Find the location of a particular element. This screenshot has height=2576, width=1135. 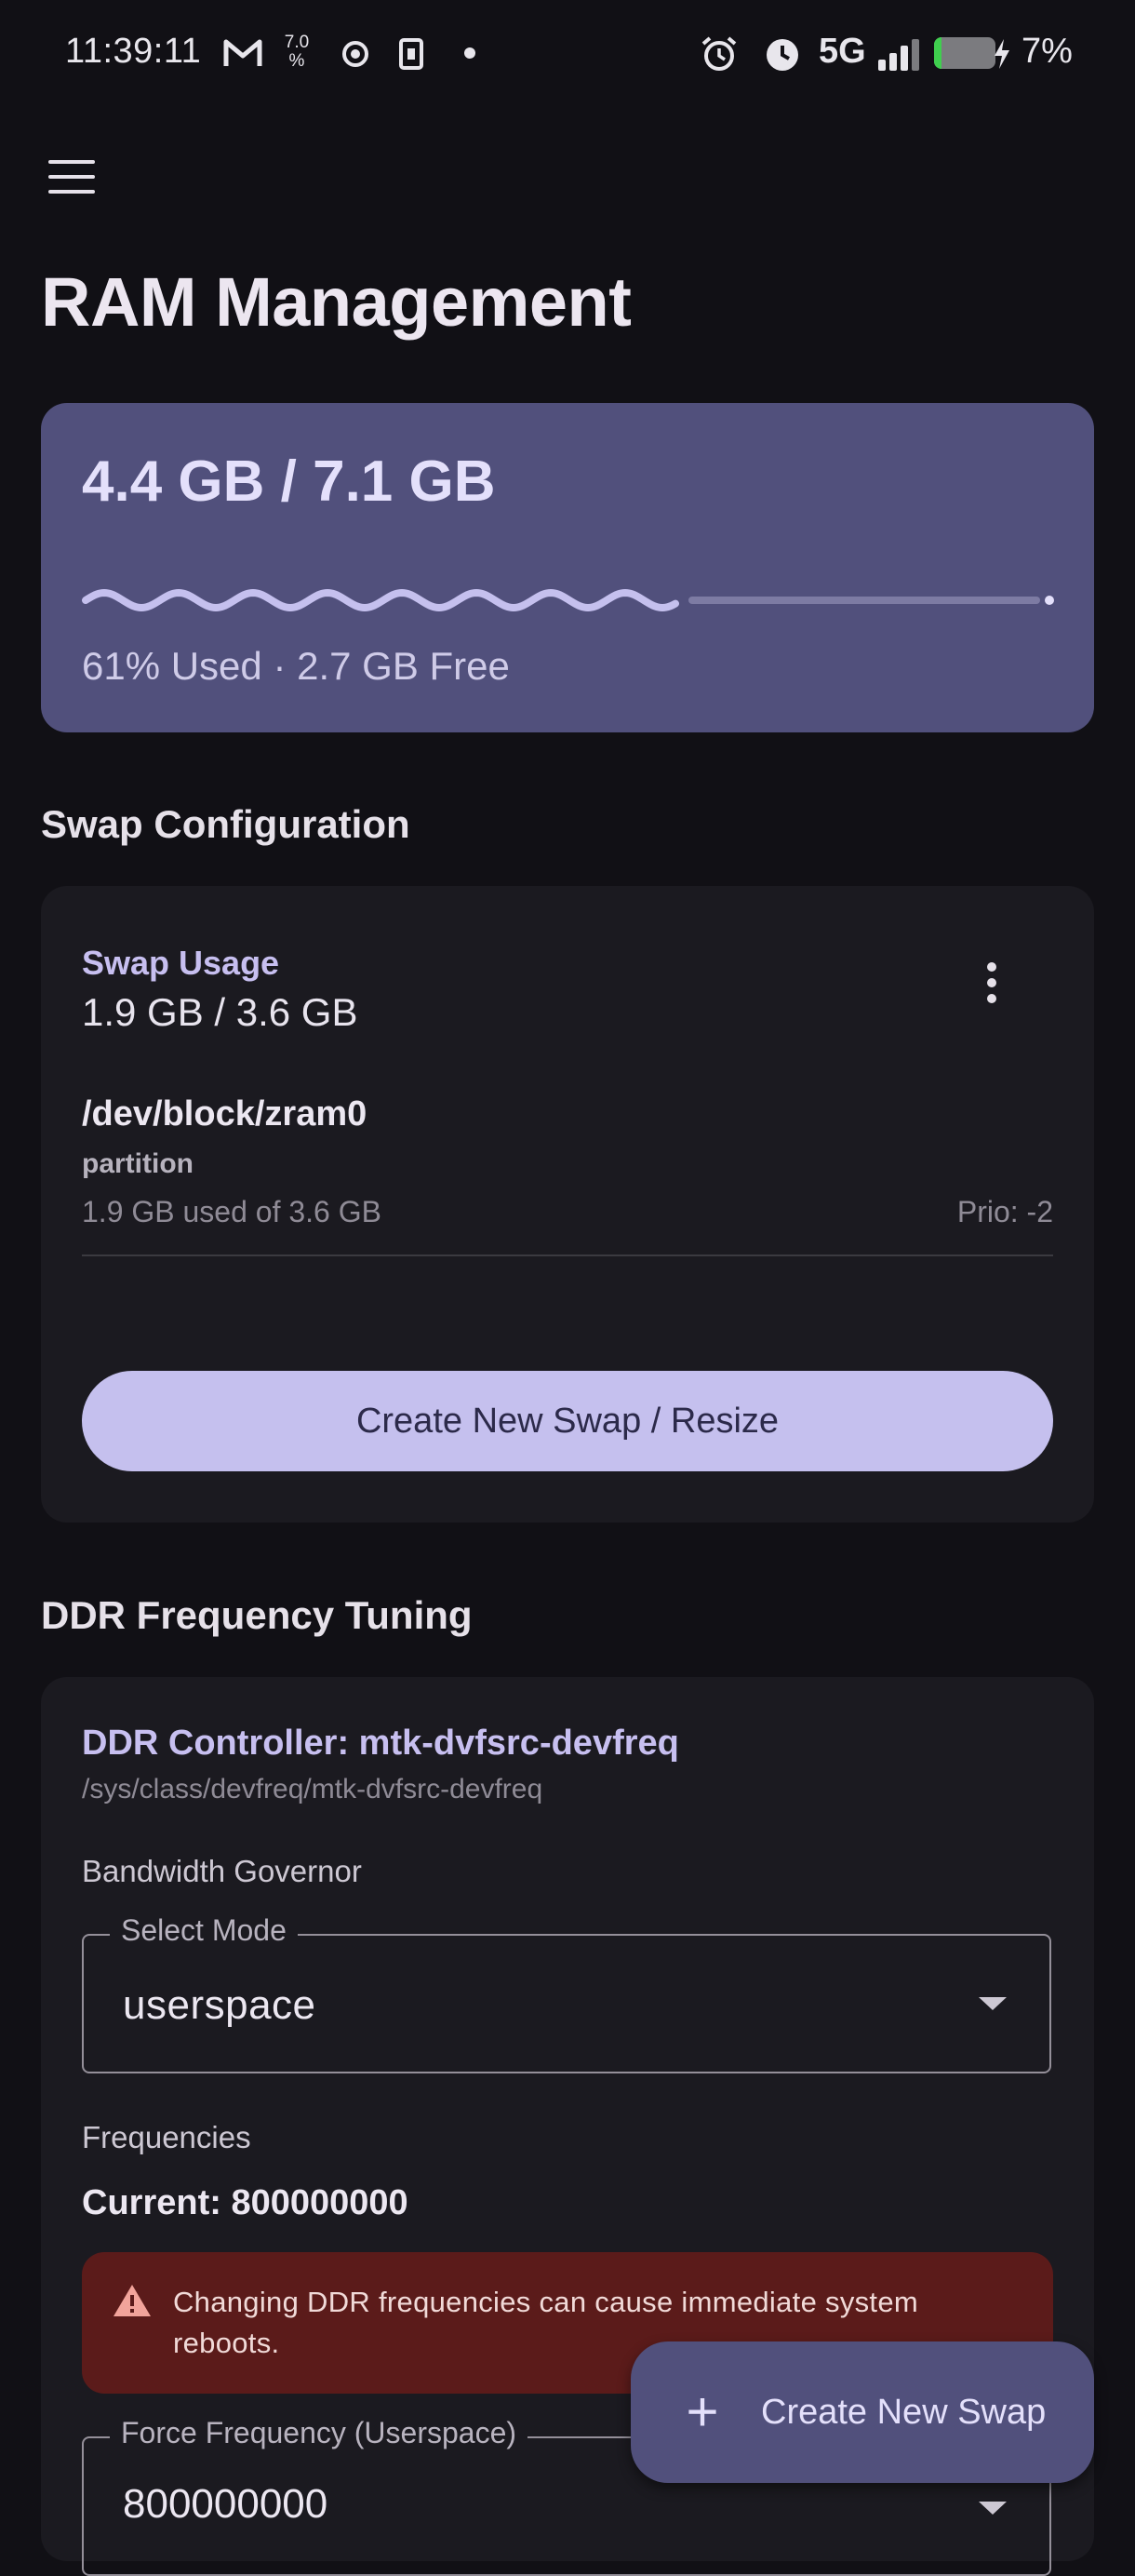

swap-device-used: 1.9 GB used of 3.6 GB is located at coordinates (231, 1211).